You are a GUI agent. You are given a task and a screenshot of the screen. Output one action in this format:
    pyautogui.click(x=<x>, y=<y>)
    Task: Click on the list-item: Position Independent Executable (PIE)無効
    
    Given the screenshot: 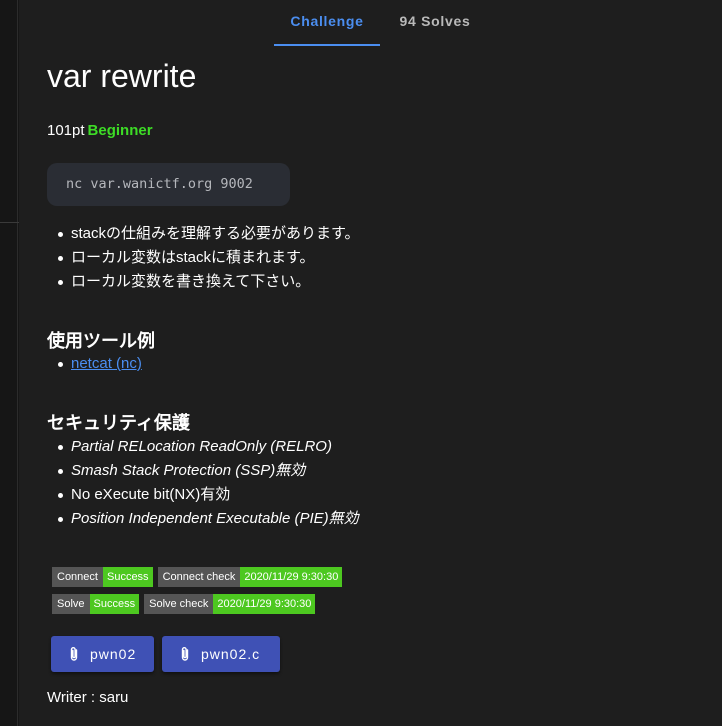 What is the action you would take?
    pyautogui.click(x=203, y=519)
    